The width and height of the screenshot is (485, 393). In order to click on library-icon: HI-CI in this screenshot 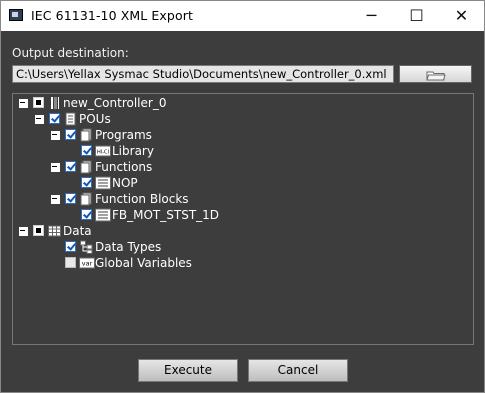, I will do `click(103, 151)`.